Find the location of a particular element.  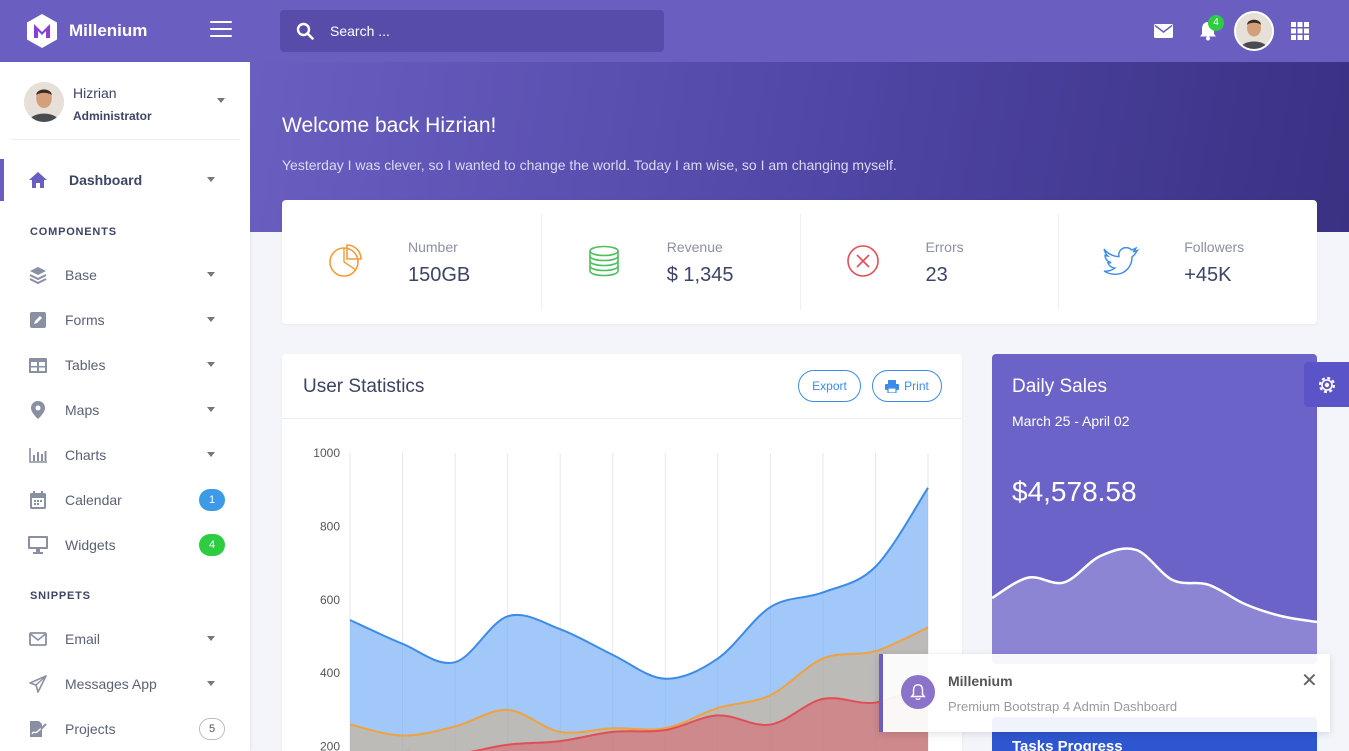

coins-icon is located at coordinates (603, 261).